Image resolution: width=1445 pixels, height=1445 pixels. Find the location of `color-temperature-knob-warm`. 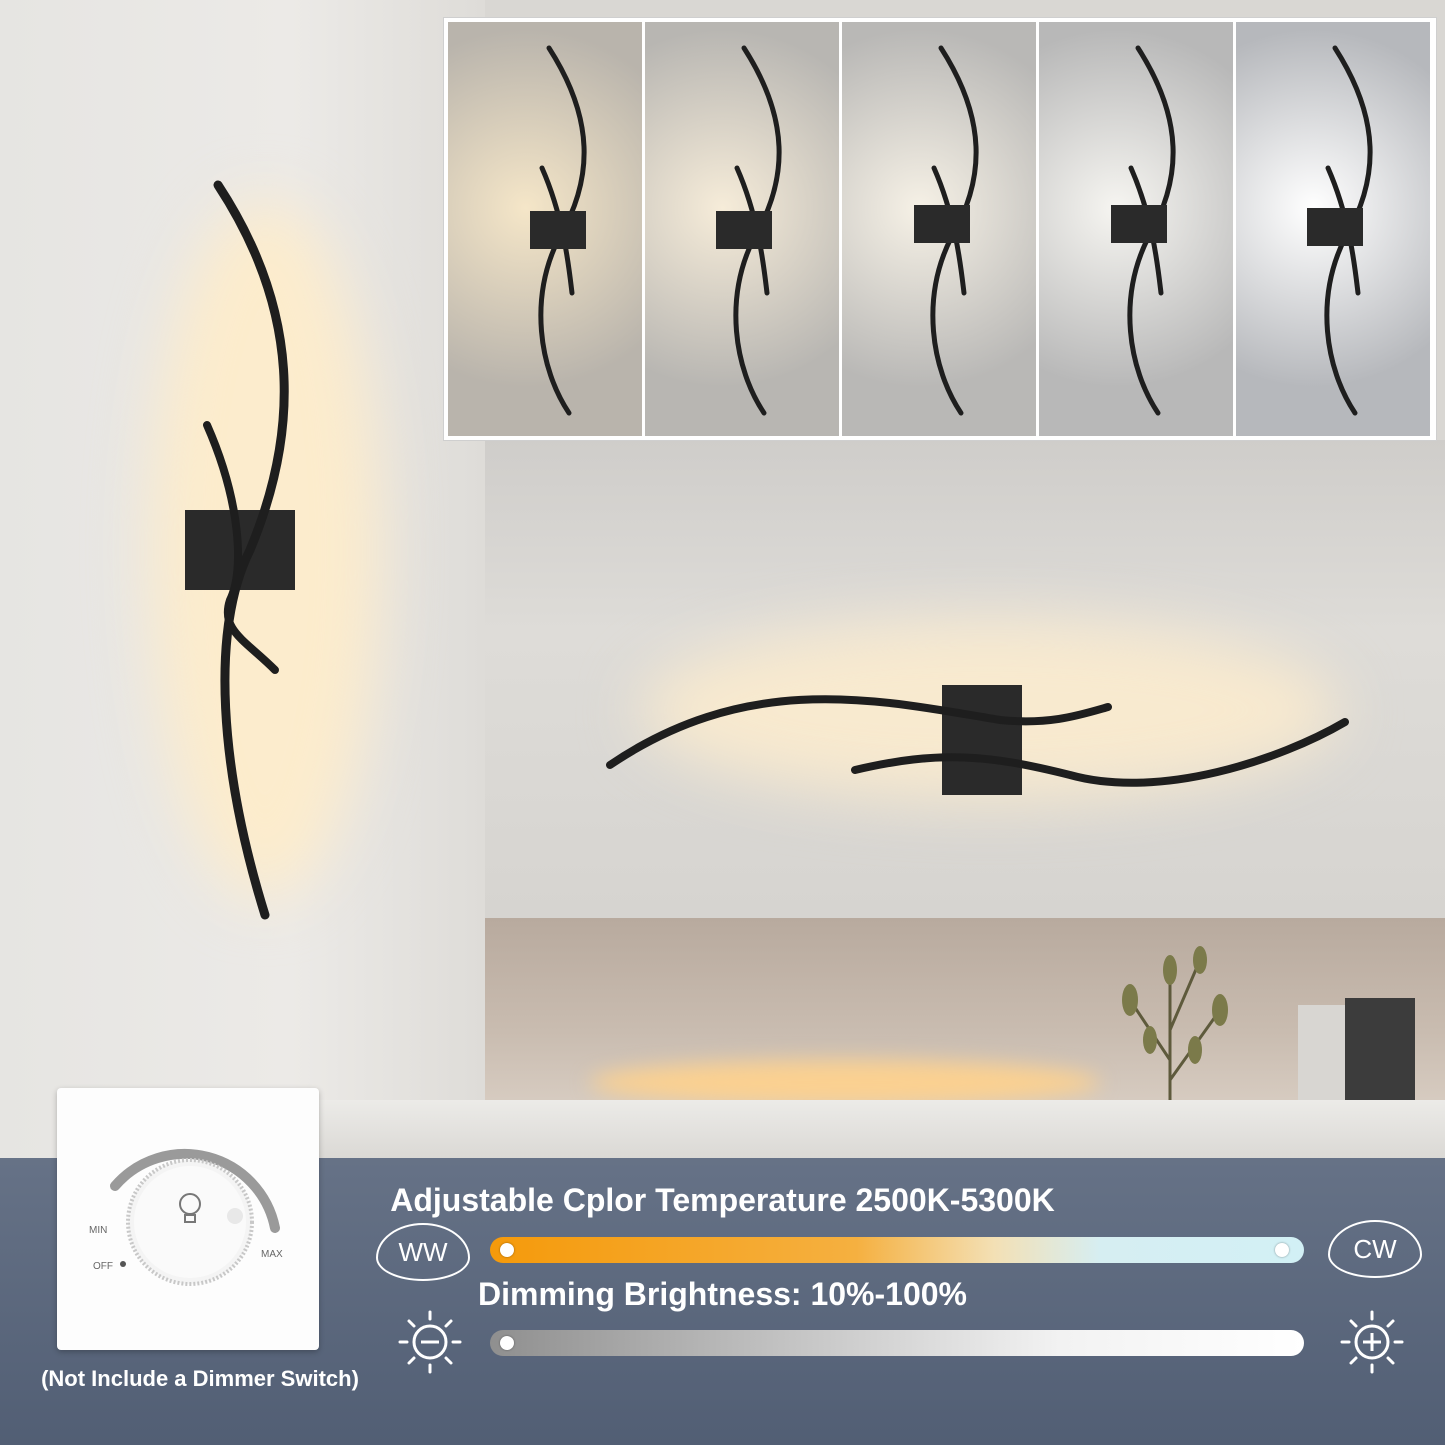

color-temperature-knob-warm is located at coordinates (507, 1250).